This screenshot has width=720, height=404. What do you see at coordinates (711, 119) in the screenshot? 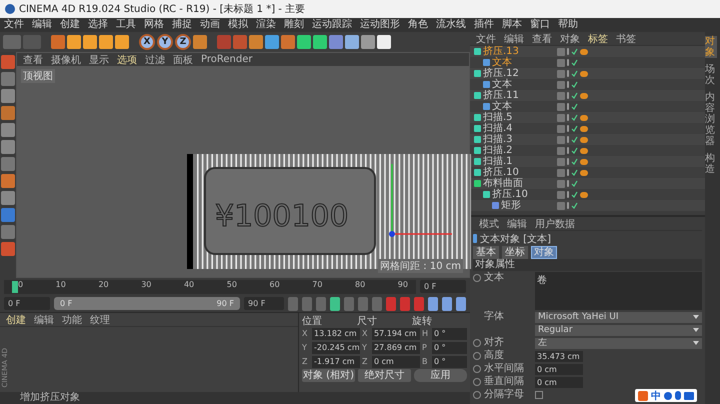
I see `side-tab: 内容浏览器` at bounding box center [711, 119].